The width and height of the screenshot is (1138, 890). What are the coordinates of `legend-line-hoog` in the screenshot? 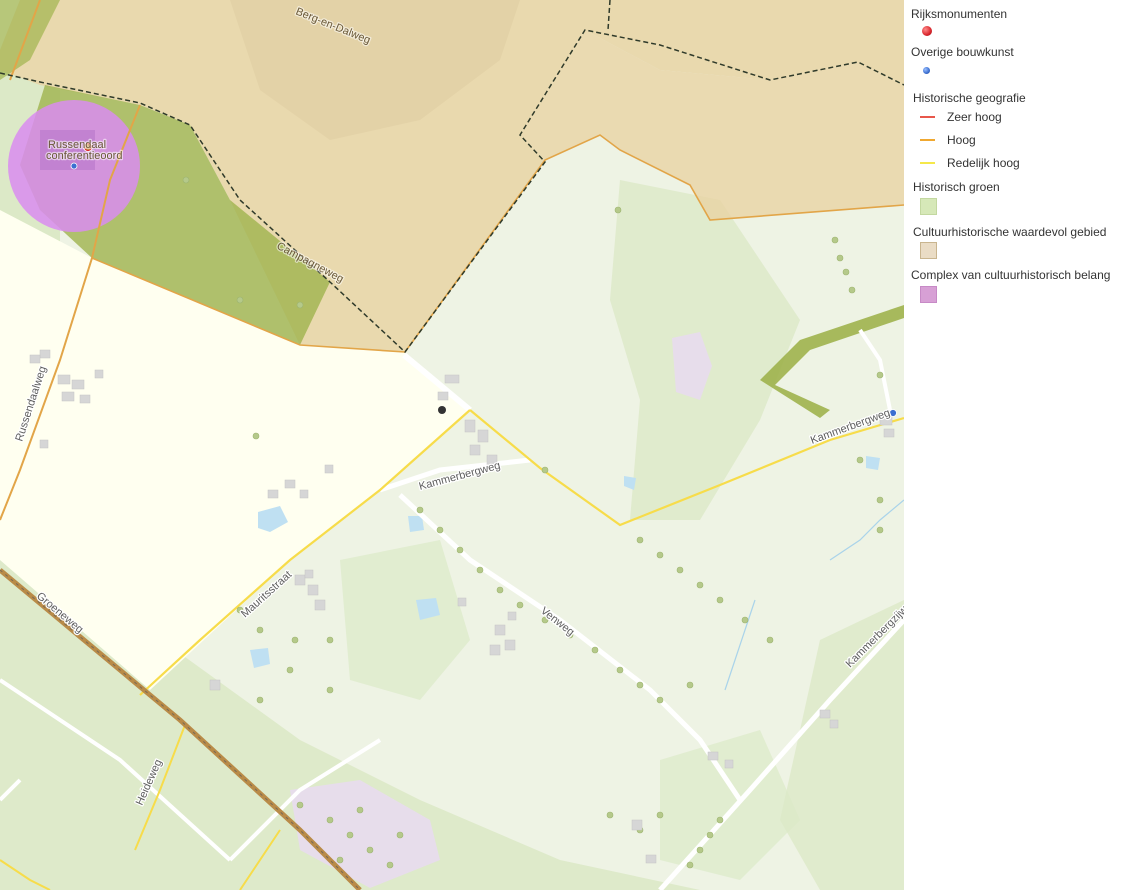 It's located at (927, 140).